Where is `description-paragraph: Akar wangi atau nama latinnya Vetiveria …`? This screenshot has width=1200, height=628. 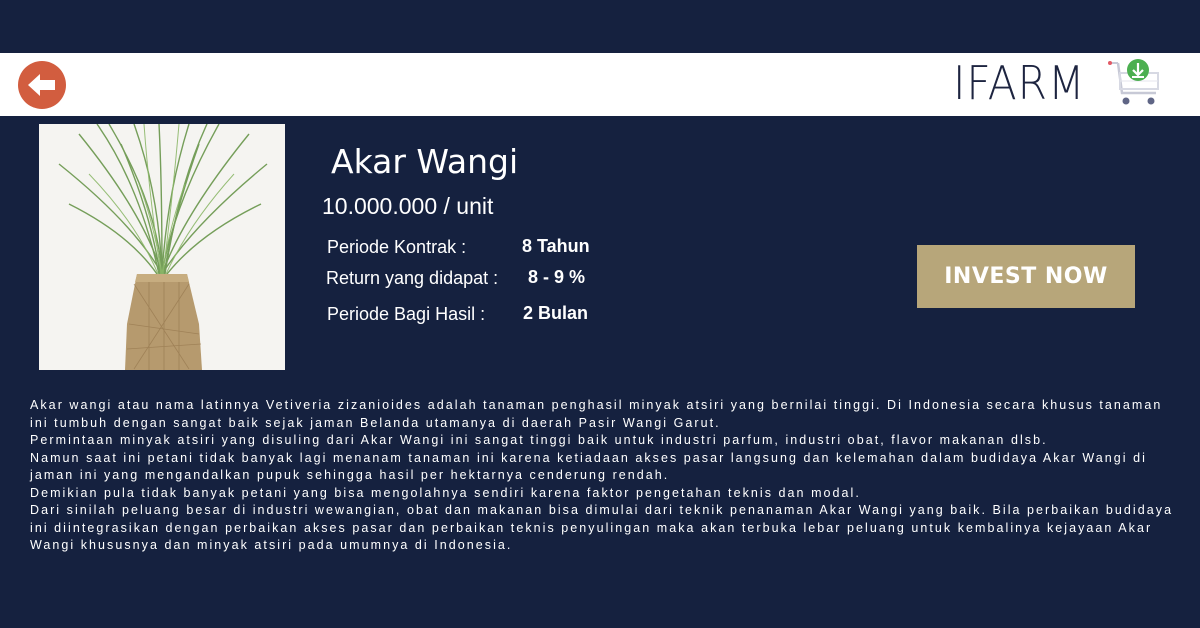
description-paragraph: Akar wangi atau nama latinnya Vetiveria … is located at coordinates (596, 414).